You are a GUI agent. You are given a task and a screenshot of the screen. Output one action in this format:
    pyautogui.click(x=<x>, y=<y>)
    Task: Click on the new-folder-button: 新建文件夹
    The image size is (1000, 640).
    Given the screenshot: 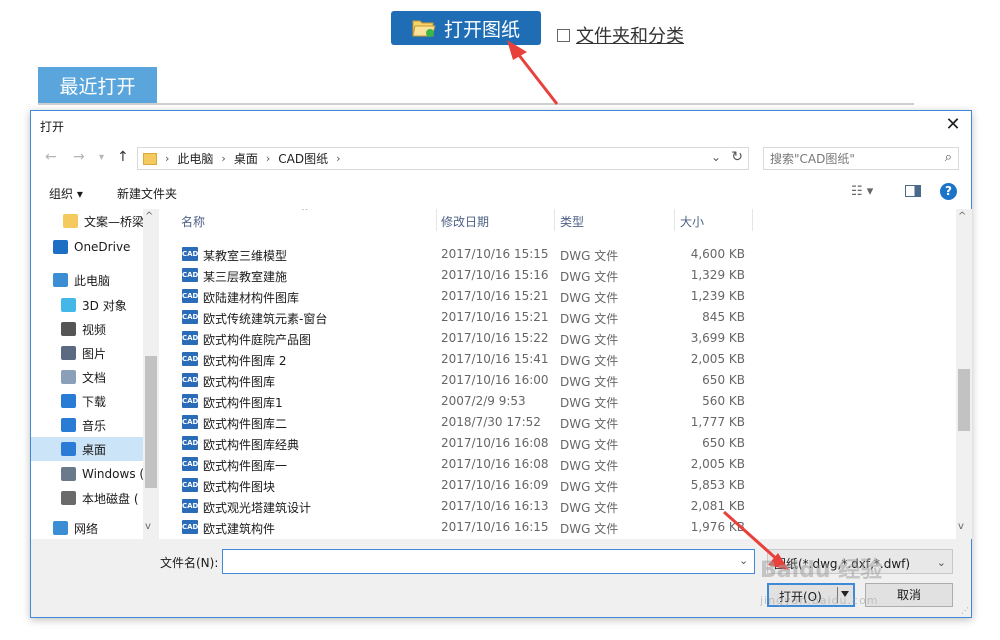 What is the action you would take?
    pyautogui.click(x=147, y=193)
    